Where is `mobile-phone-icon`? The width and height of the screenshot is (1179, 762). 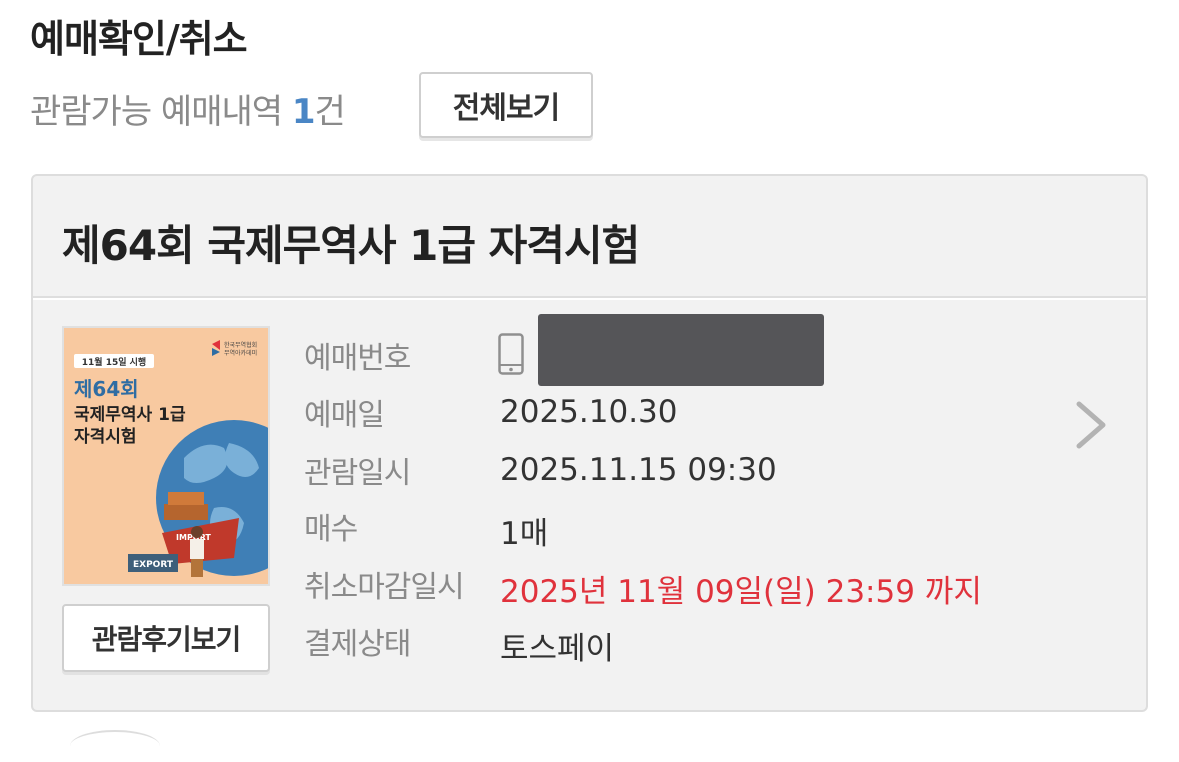 mobile-phone-icon is located at coordinates (511, 354).